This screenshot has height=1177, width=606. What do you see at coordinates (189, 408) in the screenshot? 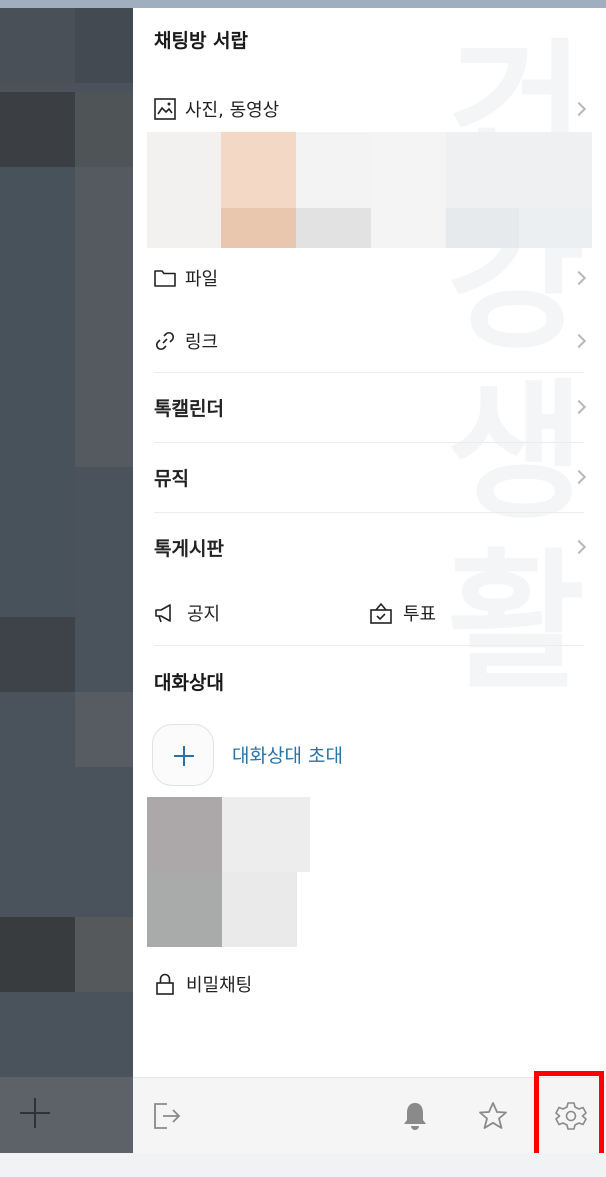
I see `menu-talk-calendar-label: 톡캘린더` at bounding box center [189, 408].